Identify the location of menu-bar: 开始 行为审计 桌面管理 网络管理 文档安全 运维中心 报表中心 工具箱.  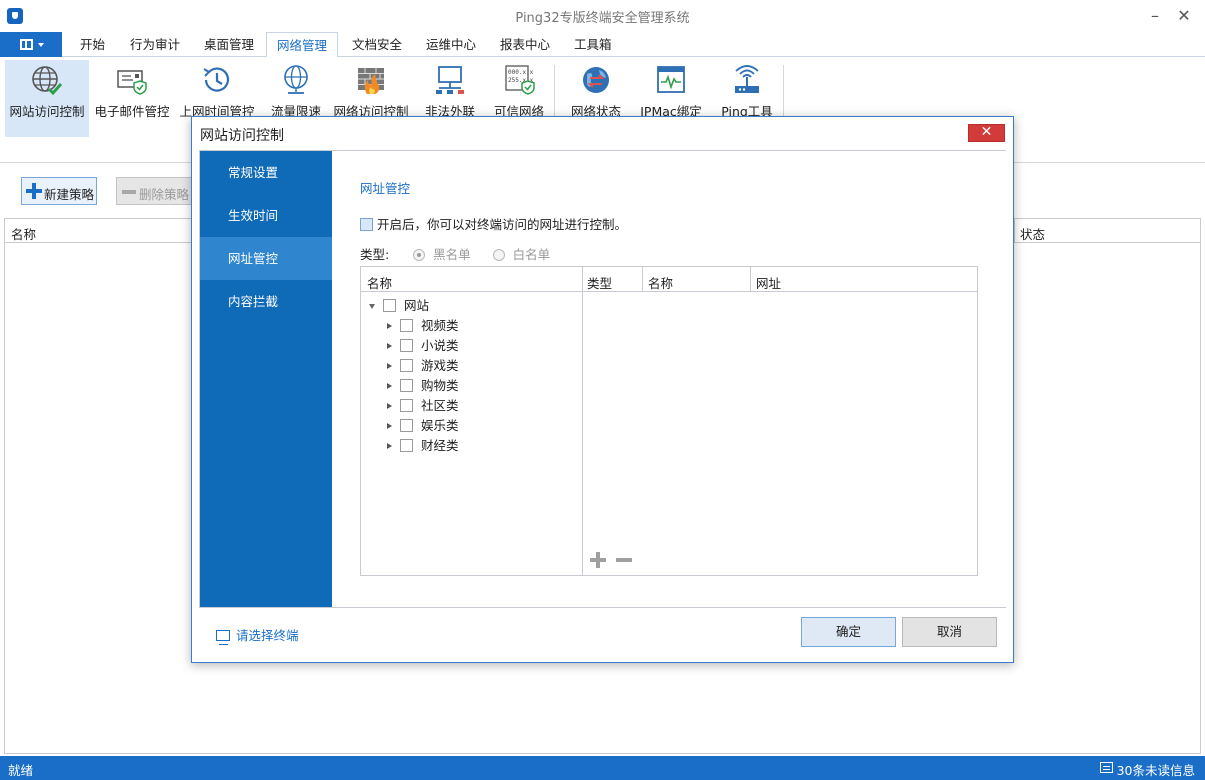
(602, 45).